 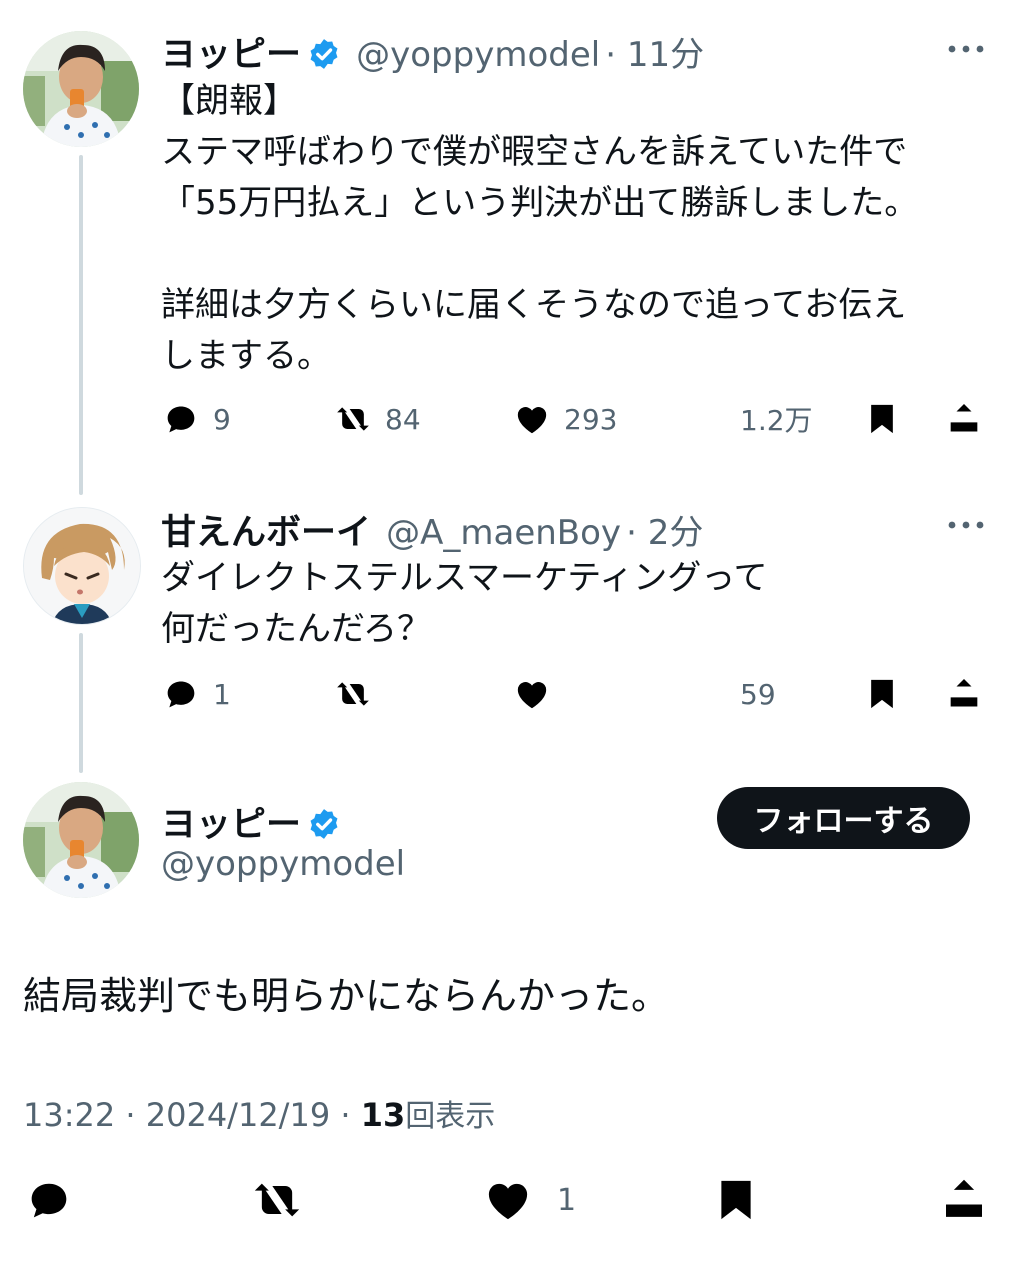 I want to click on tweet1-time: · 11分, so click(x=654, y=55).